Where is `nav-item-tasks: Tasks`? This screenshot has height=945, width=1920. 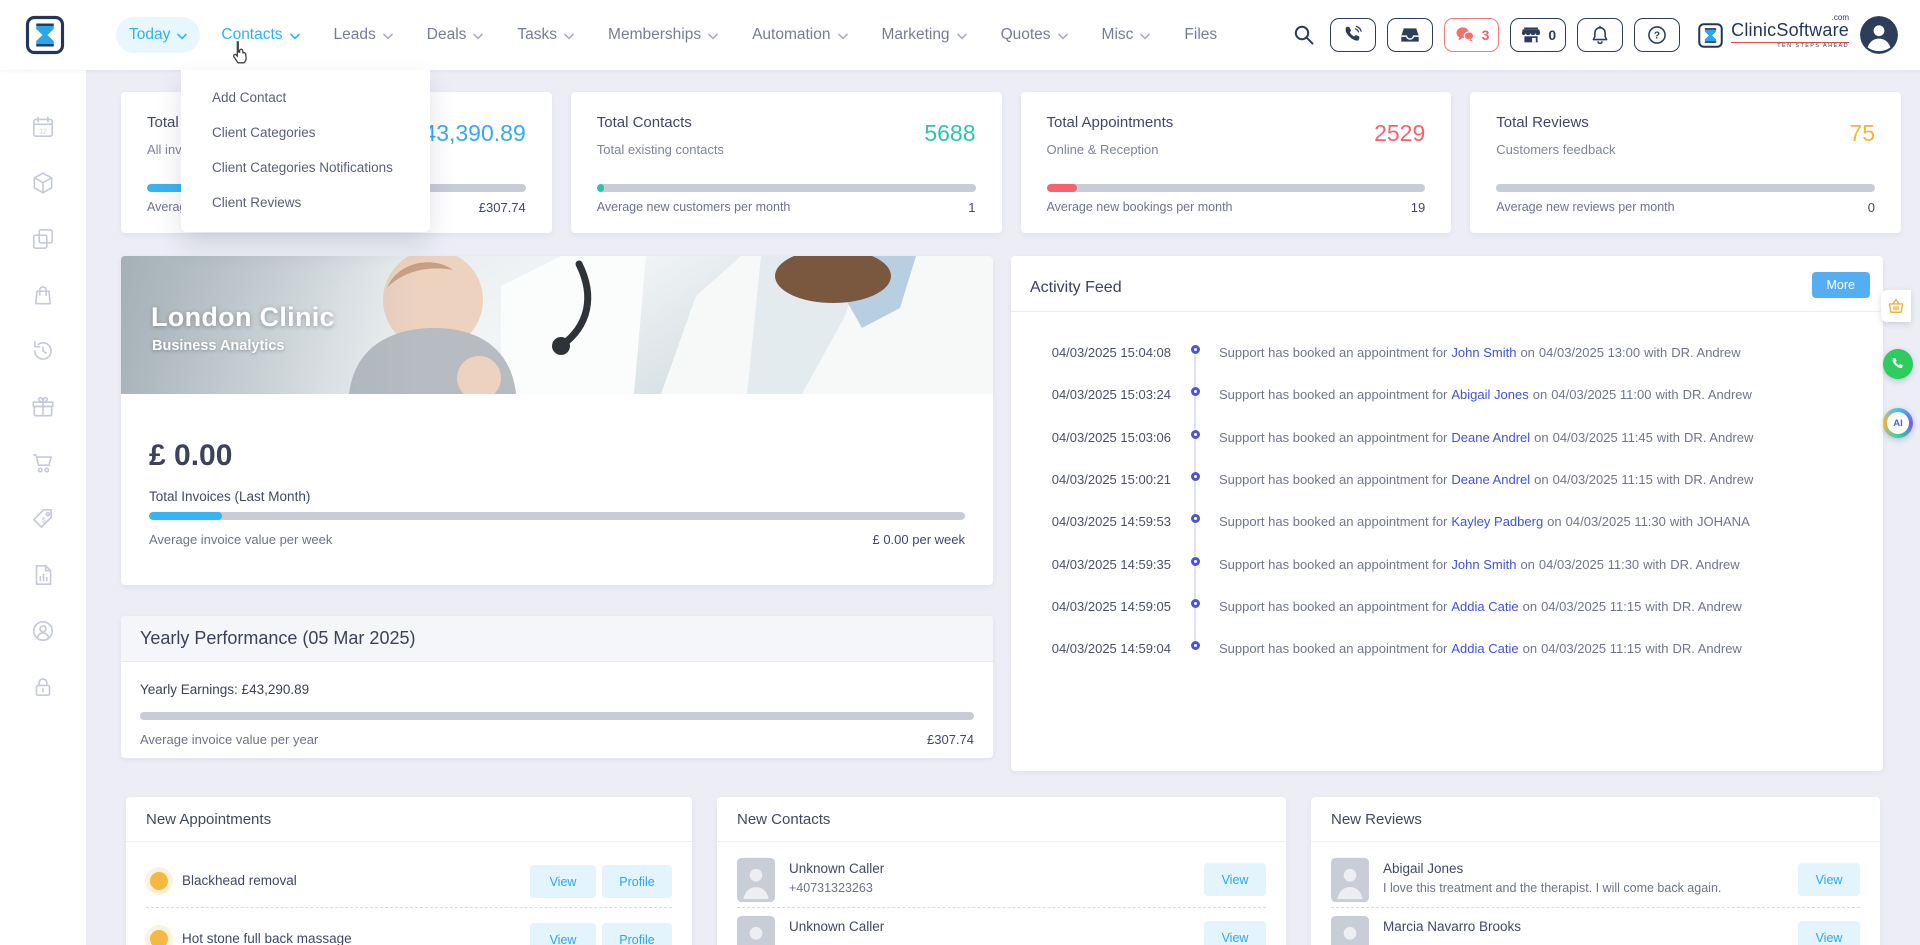
nav-item-tasks: Tasks is located at coordinates (545, 35).